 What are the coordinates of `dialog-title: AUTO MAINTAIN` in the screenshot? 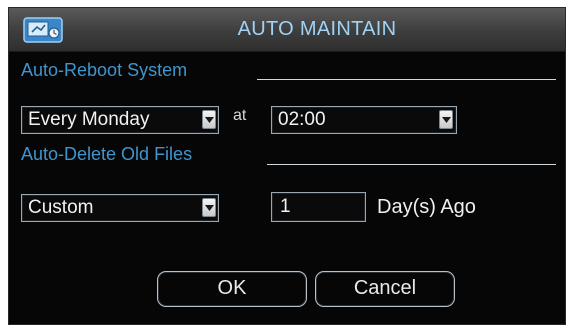 It's located at (317, 29).